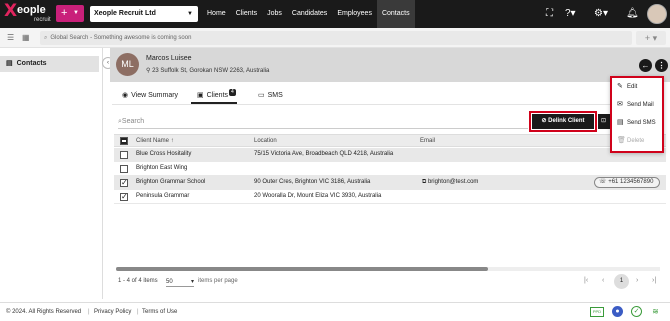 This screenshot has height=321, width=670. I want to click on privacy-policy-link: Privacy Policy, so click(112, 312).